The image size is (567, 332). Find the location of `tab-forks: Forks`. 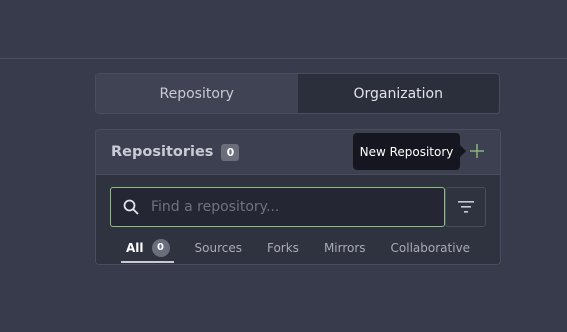

tab-forks: Forks is located at coordinates (283, 248).